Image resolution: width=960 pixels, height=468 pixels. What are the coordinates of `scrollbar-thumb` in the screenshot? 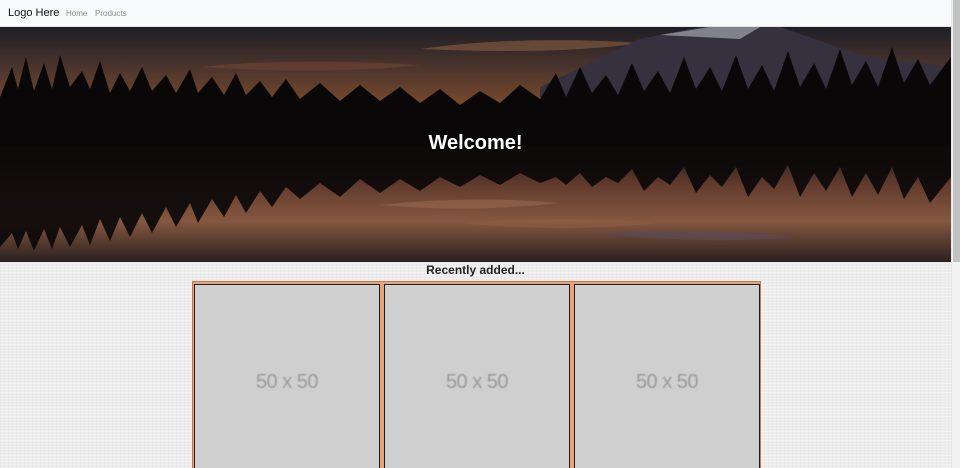 It's located at (956, 131).